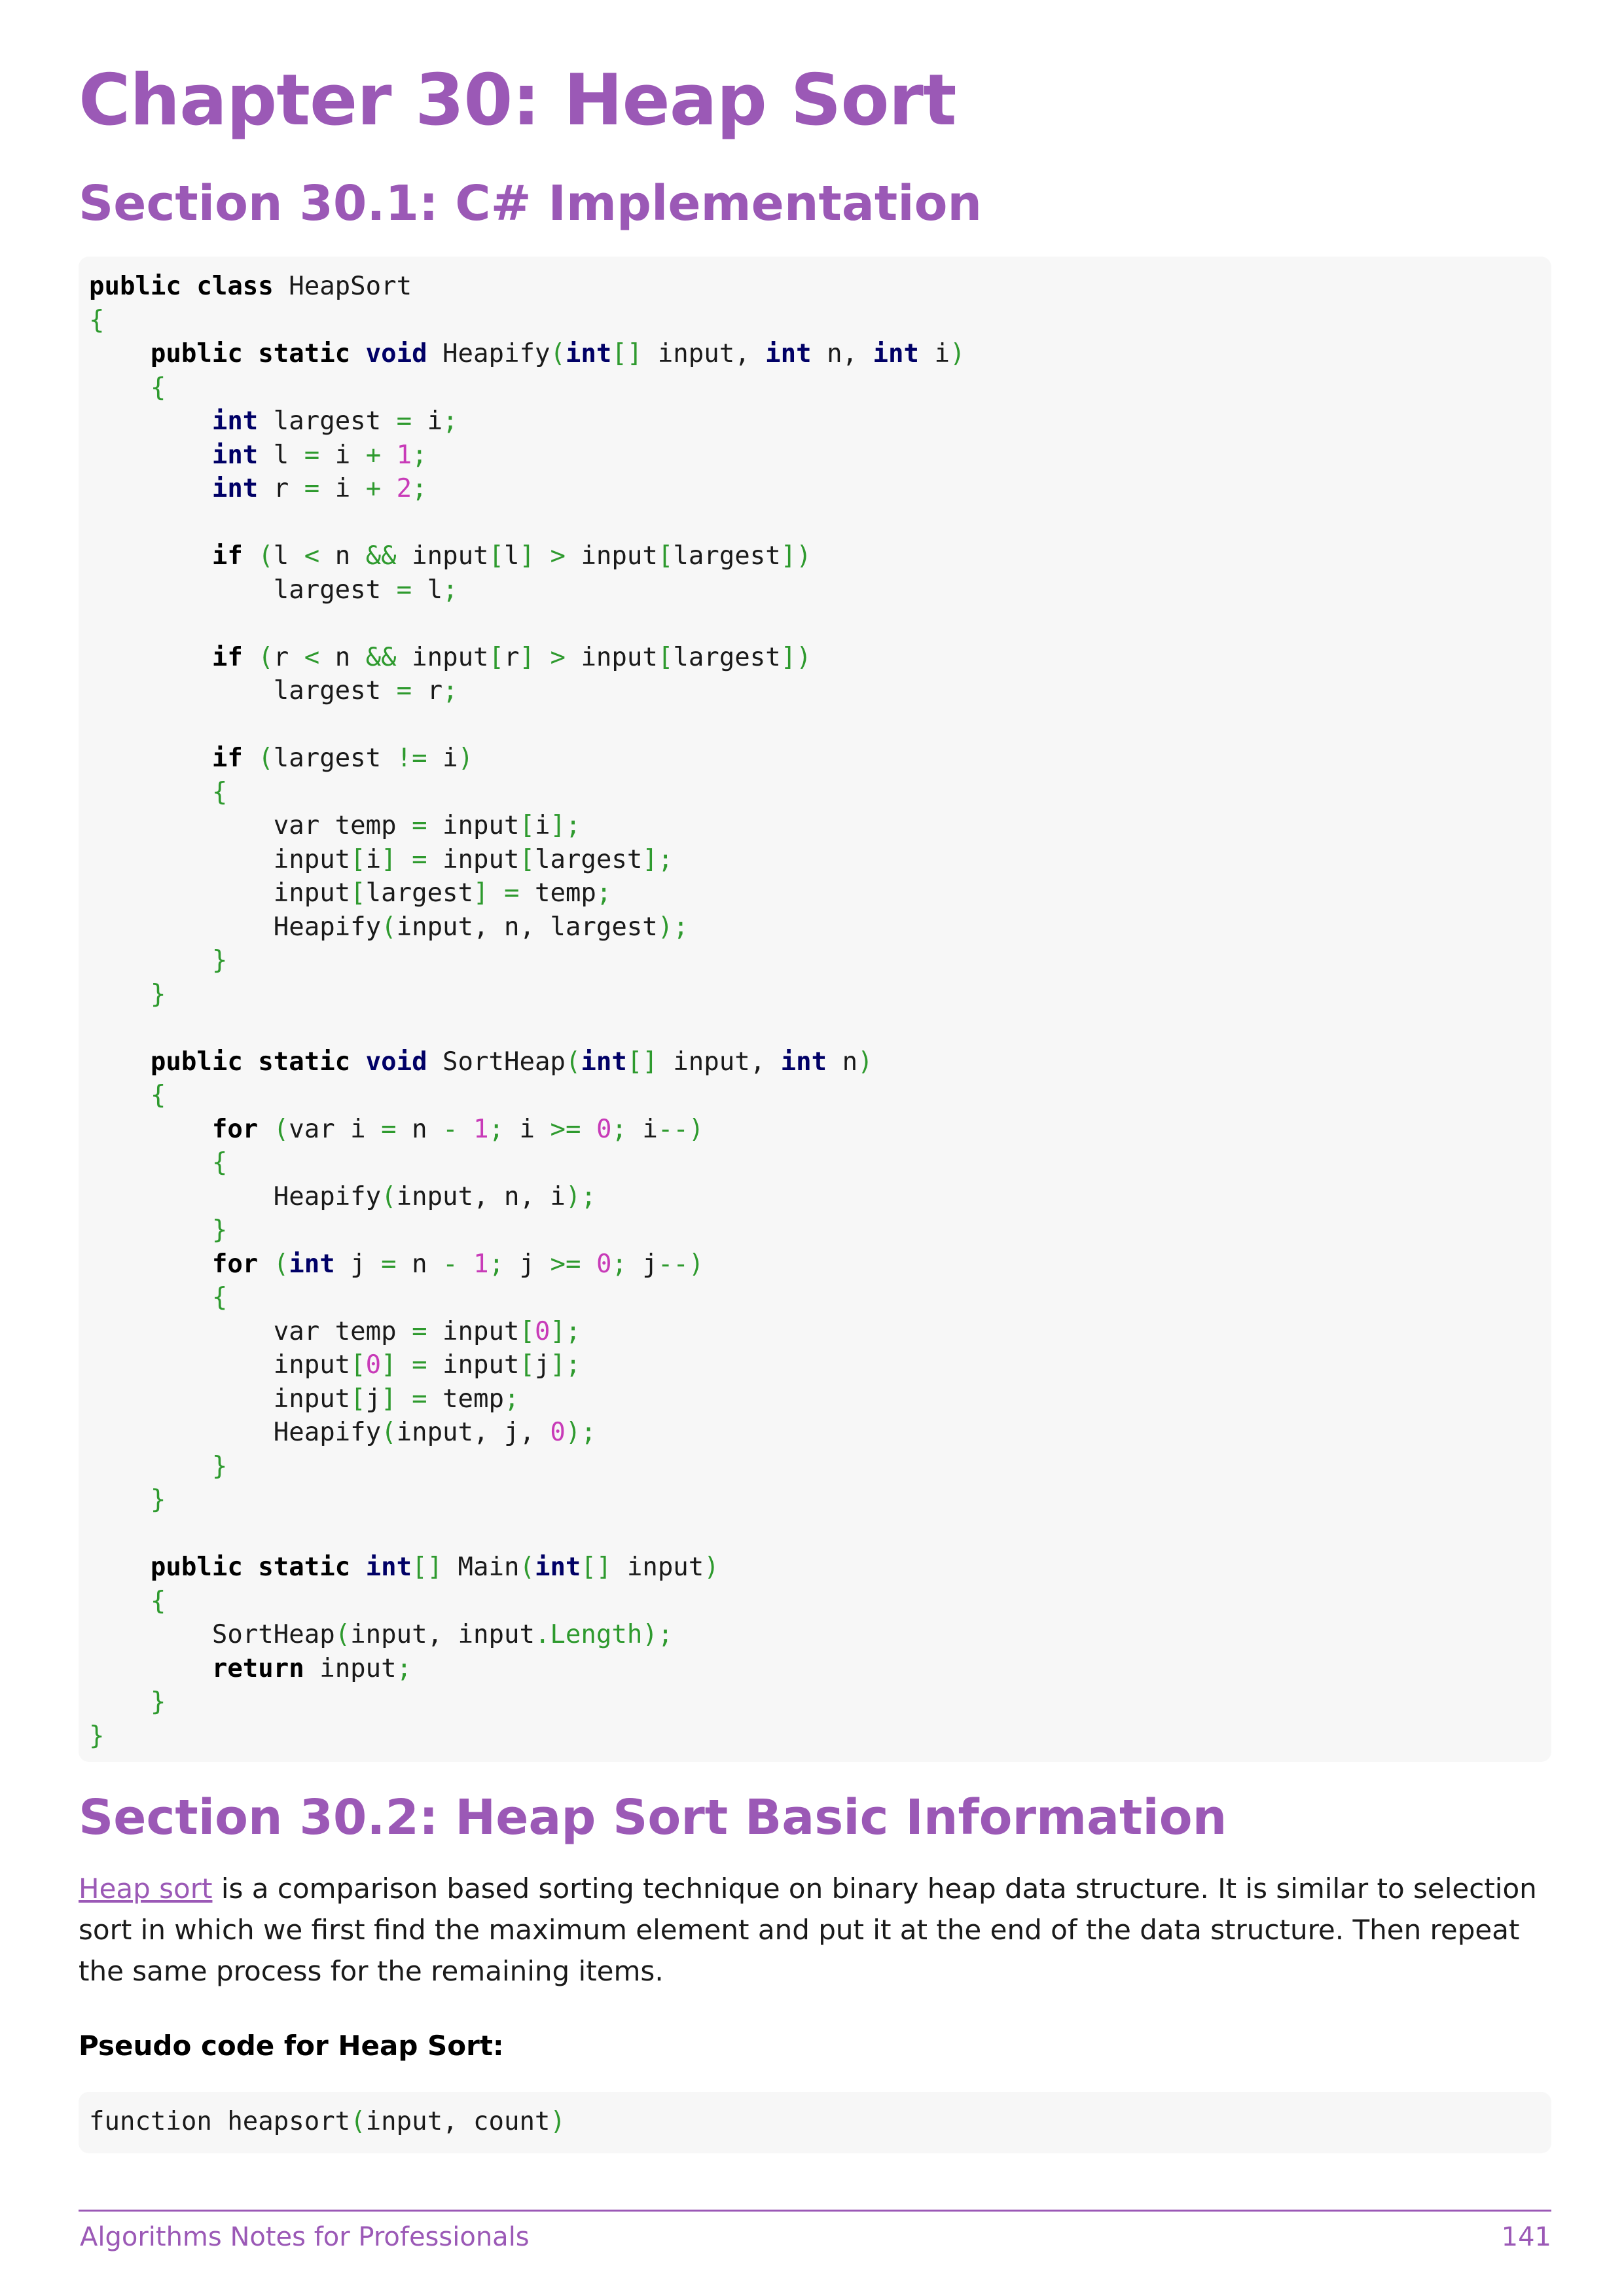 This screenshot has width=1624, height=2296. I want to click on chapter-title: Chapter 30: Heap Sort, so click(517, 100).